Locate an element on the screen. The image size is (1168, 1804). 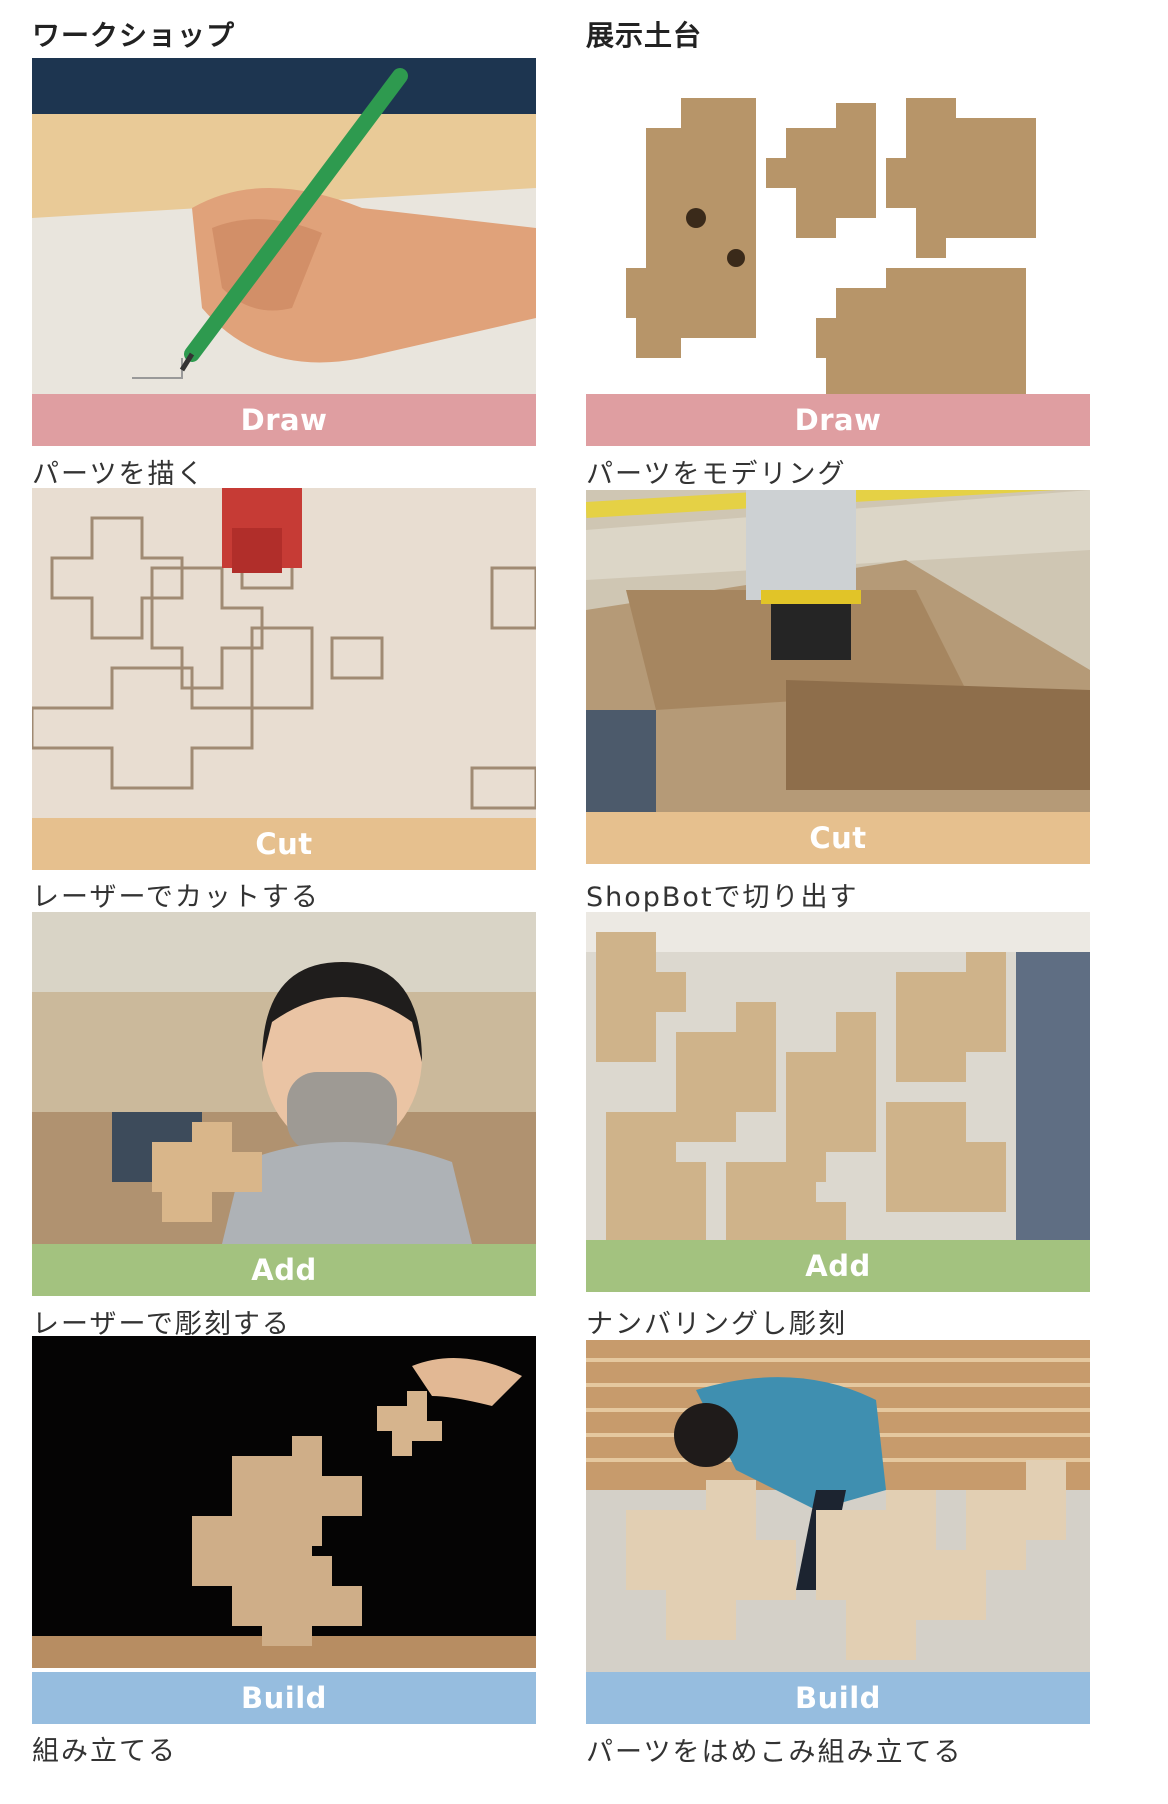
modeled-parts-photo is located at coordinates (838, 226).